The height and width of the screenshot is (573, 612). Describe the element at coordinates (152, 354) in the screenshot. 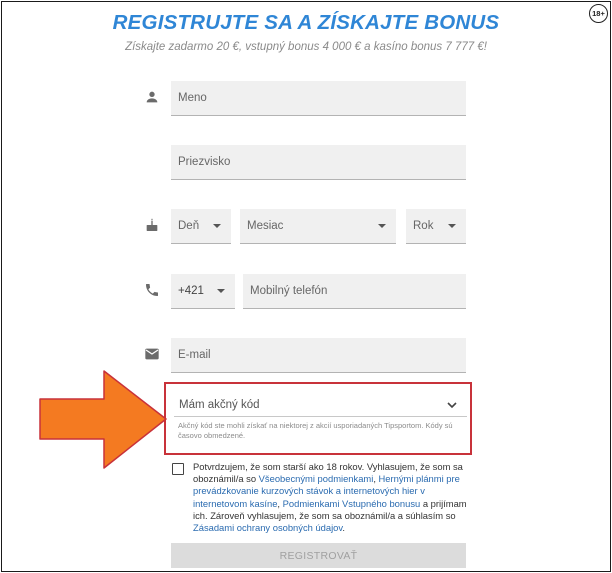

I see `envelope-icon` at that location.